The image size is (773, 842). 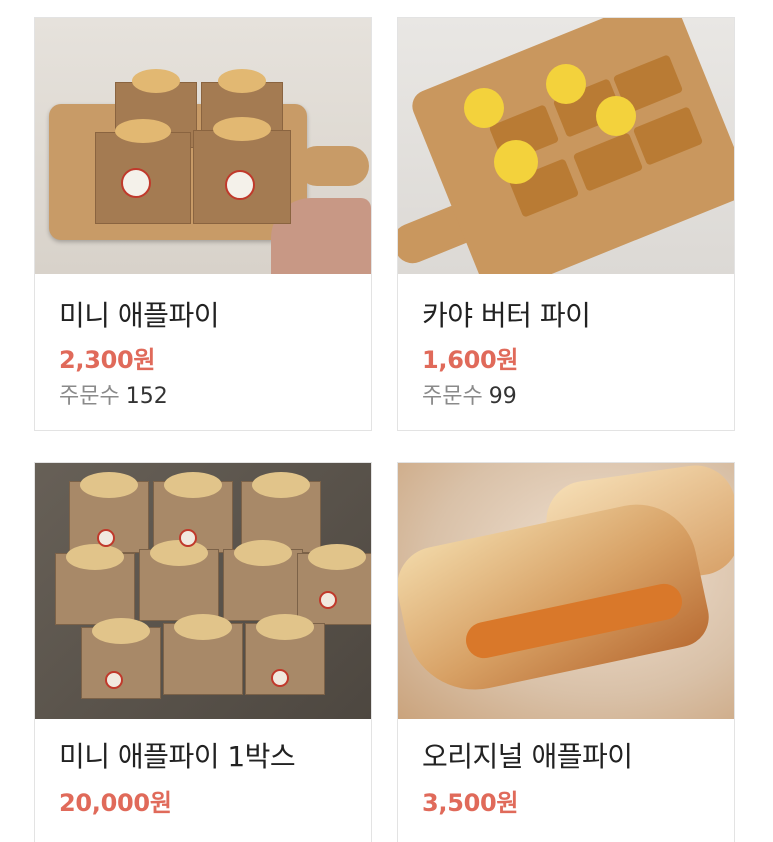 What do you see at coordinates (107, 360) in the screenshot?
I see `product-price: 2,300원` at bounding box center [107, 360].